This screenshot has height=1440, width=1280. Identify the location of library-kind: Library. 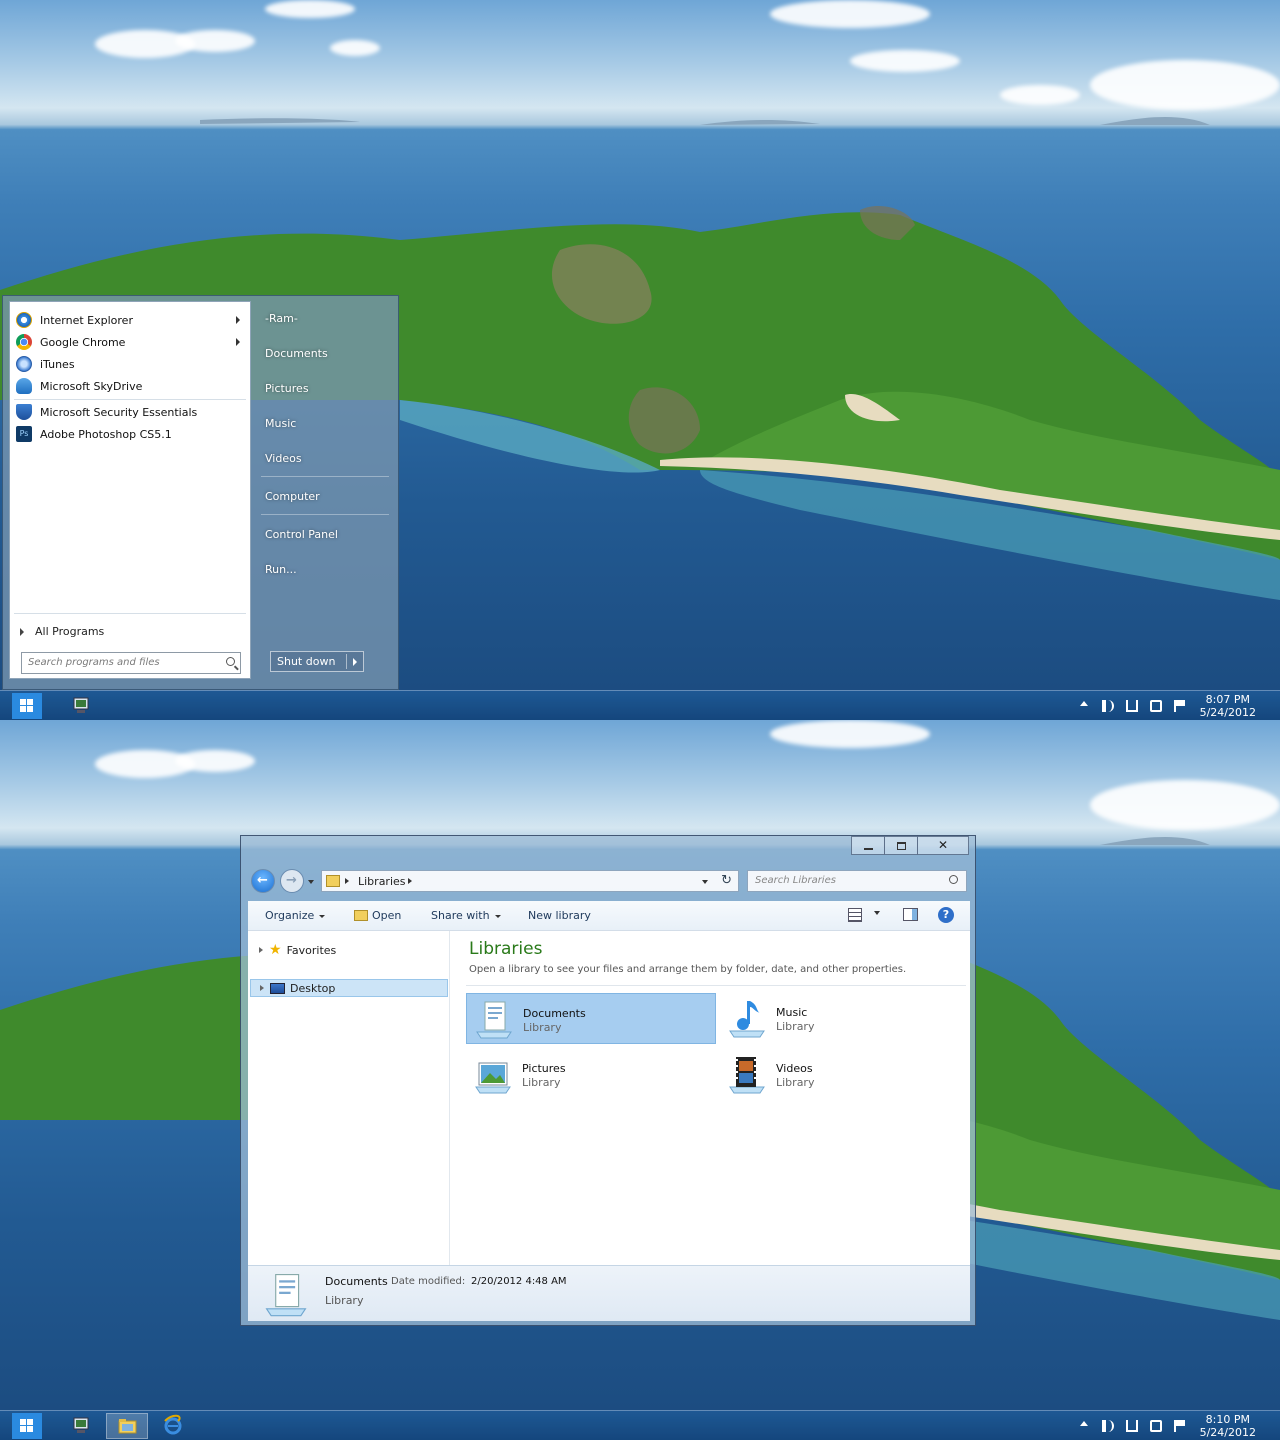
(795, 1082).